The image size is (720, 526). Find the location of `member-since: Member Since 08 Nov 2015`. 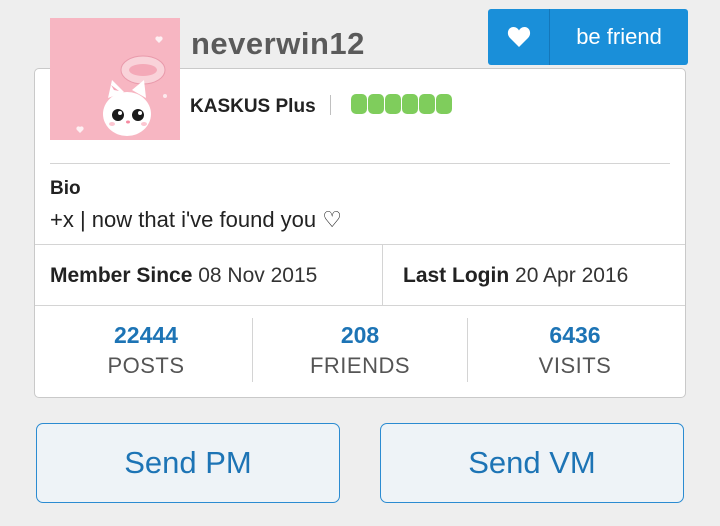

member-since: Member Since 08 Nov 2015 is located at coordinates (183, 276).